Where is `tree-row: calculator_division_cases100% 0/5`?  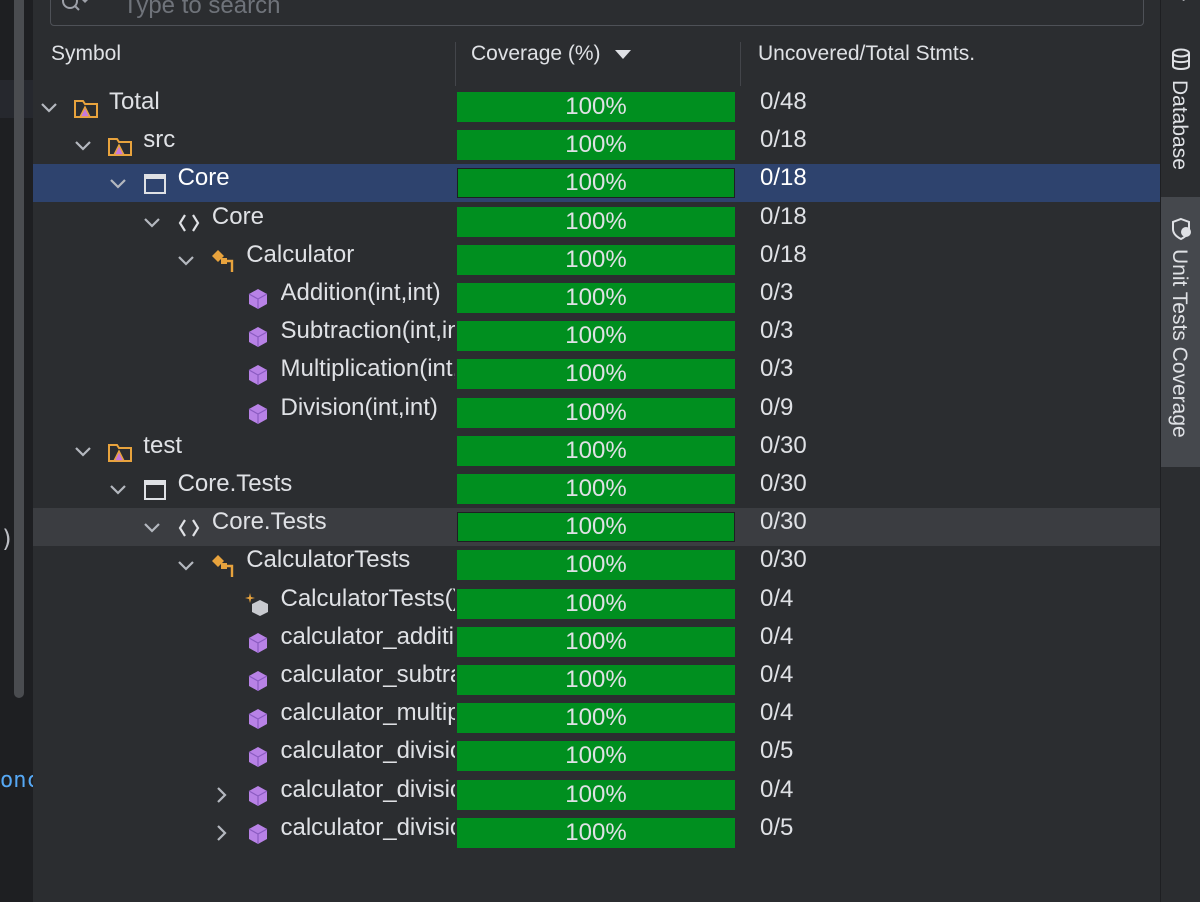 tree-row: calculator_division_cases100% 0/5 is located at coordinates (596, 833).